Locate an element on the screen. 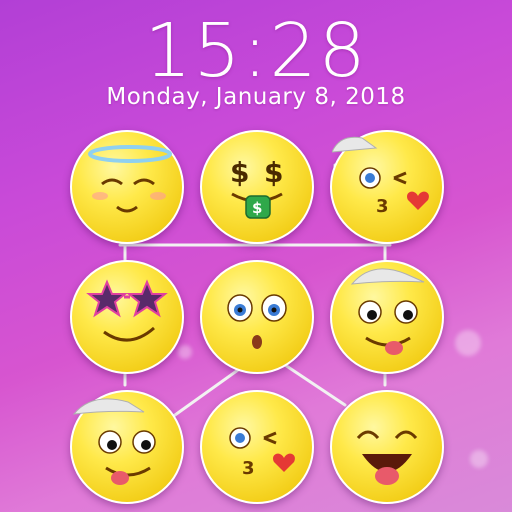 The image size is (512, 512). pattern-node-sleepy-face is located at coordinates (127, 187).